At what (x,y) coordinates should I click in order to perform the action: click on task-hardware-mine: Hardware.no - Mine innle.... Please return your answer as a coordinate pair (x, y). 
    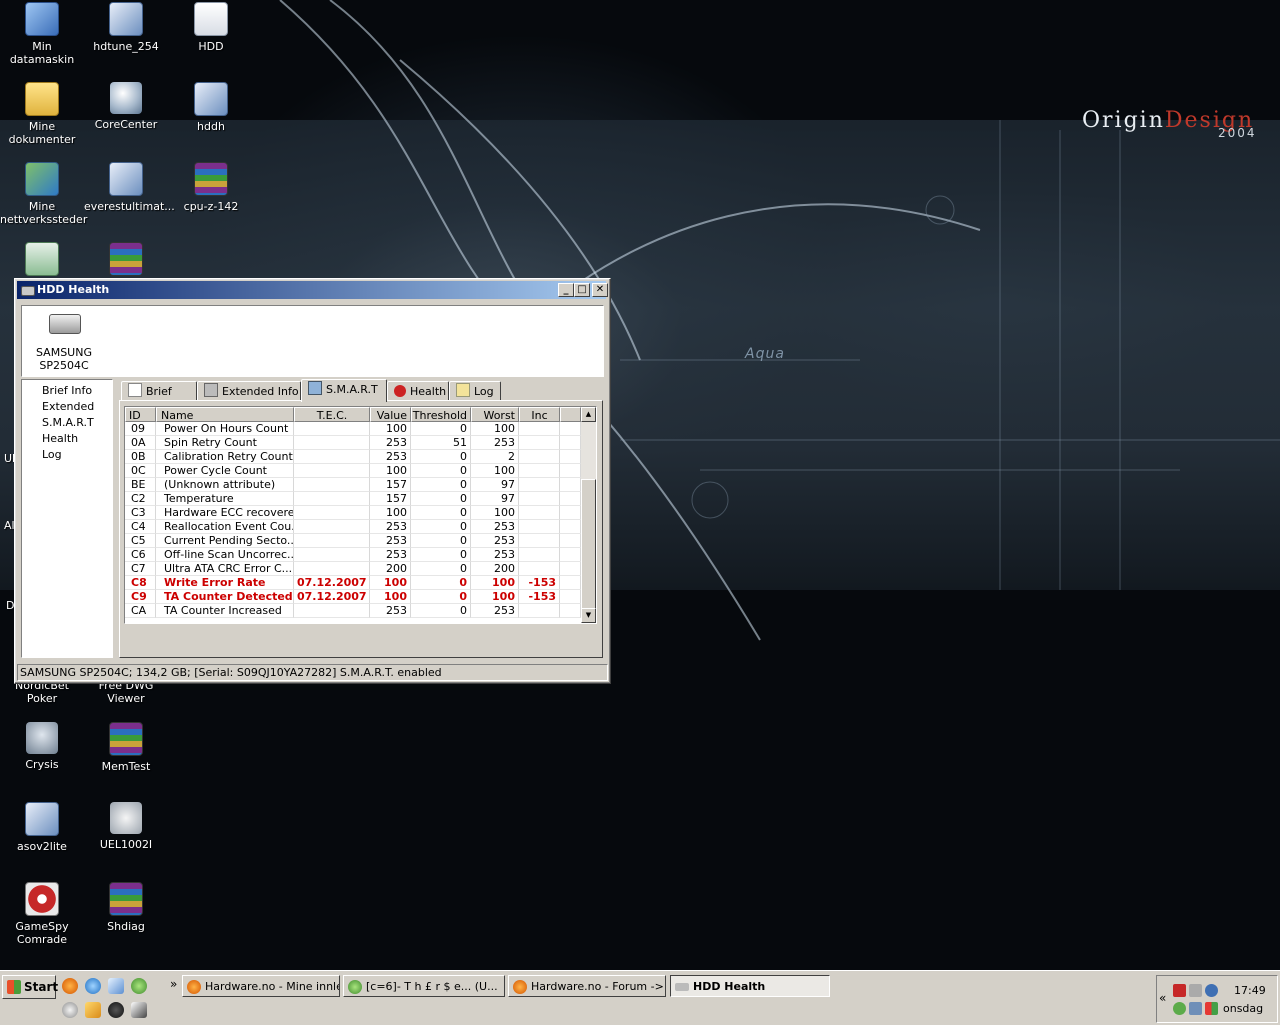
    Looking at the image, I should click on (261, 986).